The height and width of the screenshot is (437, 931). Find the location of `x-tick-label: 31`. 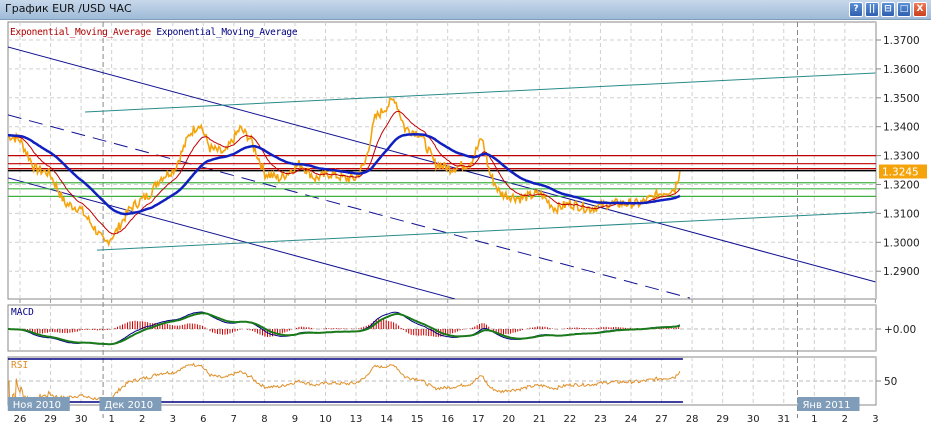

x-tick-label: 31 is located at coordinates (783, 419).